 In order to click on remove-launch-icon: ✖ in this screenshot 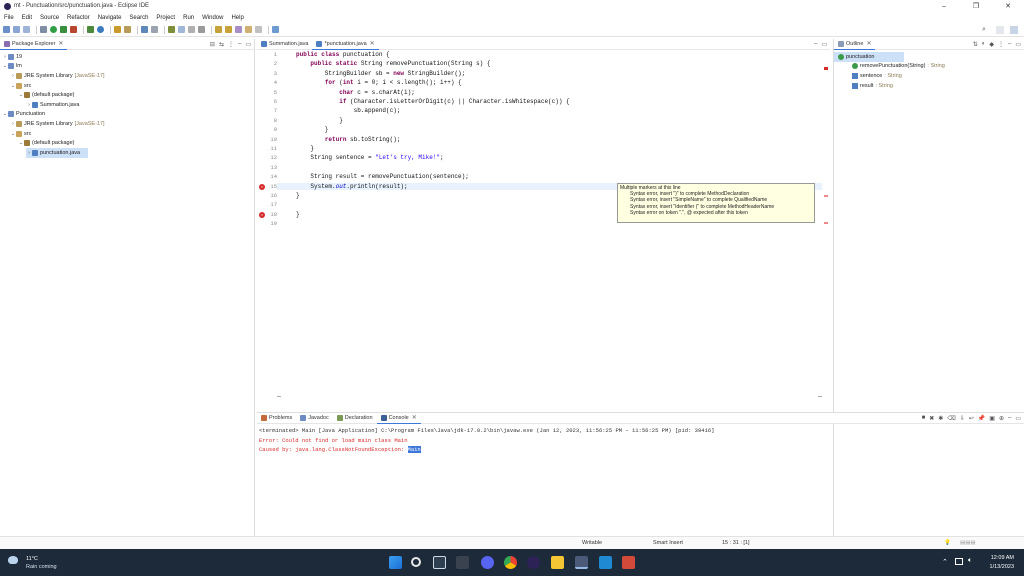, I will do `click(931, 418)`.